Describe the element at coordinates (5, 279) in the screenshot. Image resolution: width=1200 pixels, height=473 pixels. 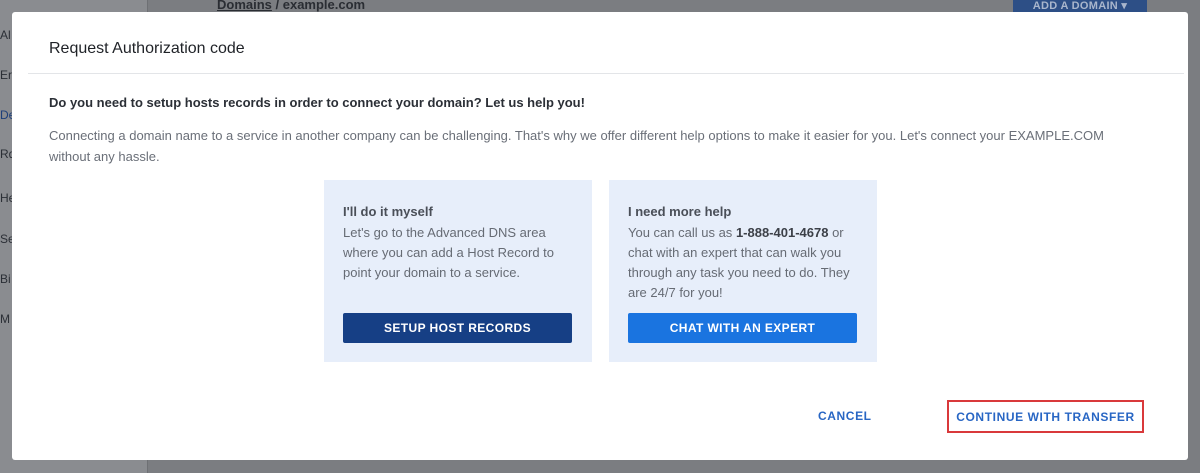
I see `sidebar-nav-item: Bi` at that location.